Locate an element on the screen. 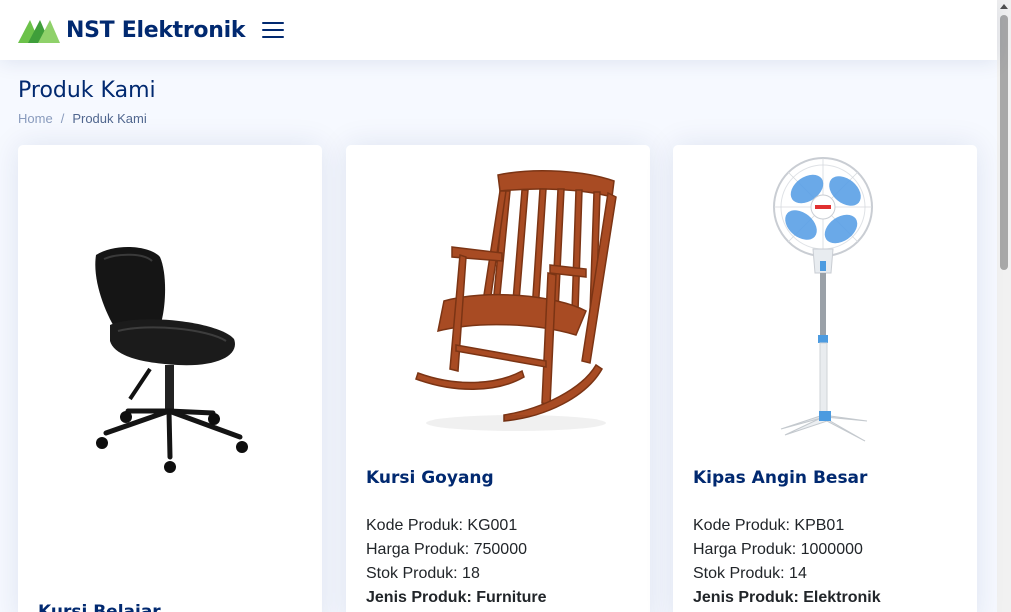 This screenshot has height=612, width=1011. product-price: Harga Produk: 1000000 is located at coordinates (778, 549).